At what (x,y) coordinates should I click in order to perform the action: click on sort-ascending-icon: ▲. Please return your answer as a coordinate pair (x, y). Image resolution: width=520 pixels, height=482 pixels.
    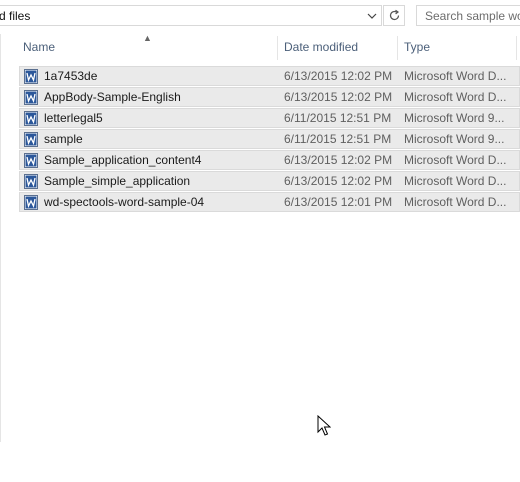
    Looking at the image, I should click on (147, 38).